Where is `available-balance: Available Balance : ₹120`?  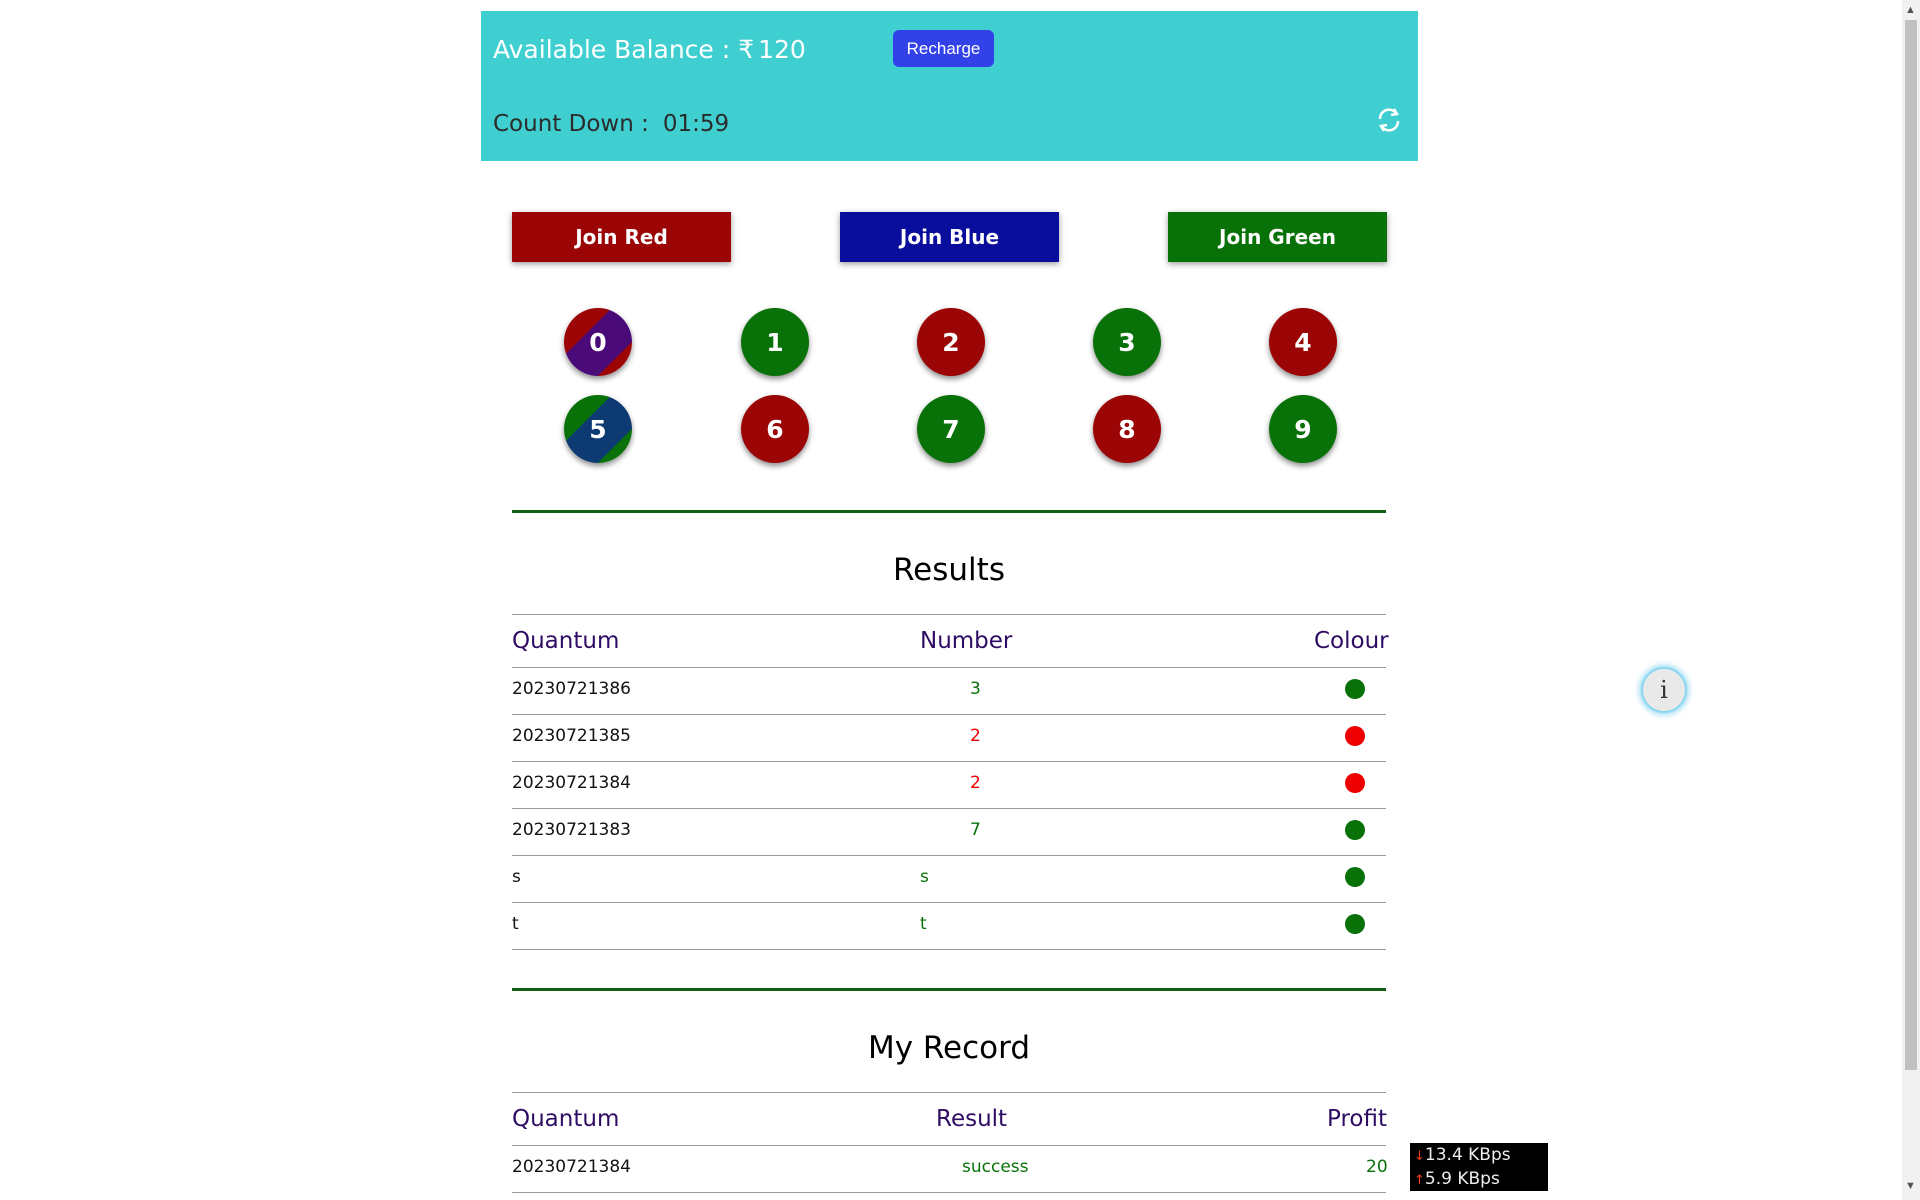 available-balance: Available Balance : ₹120 is located at coordinates (649, 49).